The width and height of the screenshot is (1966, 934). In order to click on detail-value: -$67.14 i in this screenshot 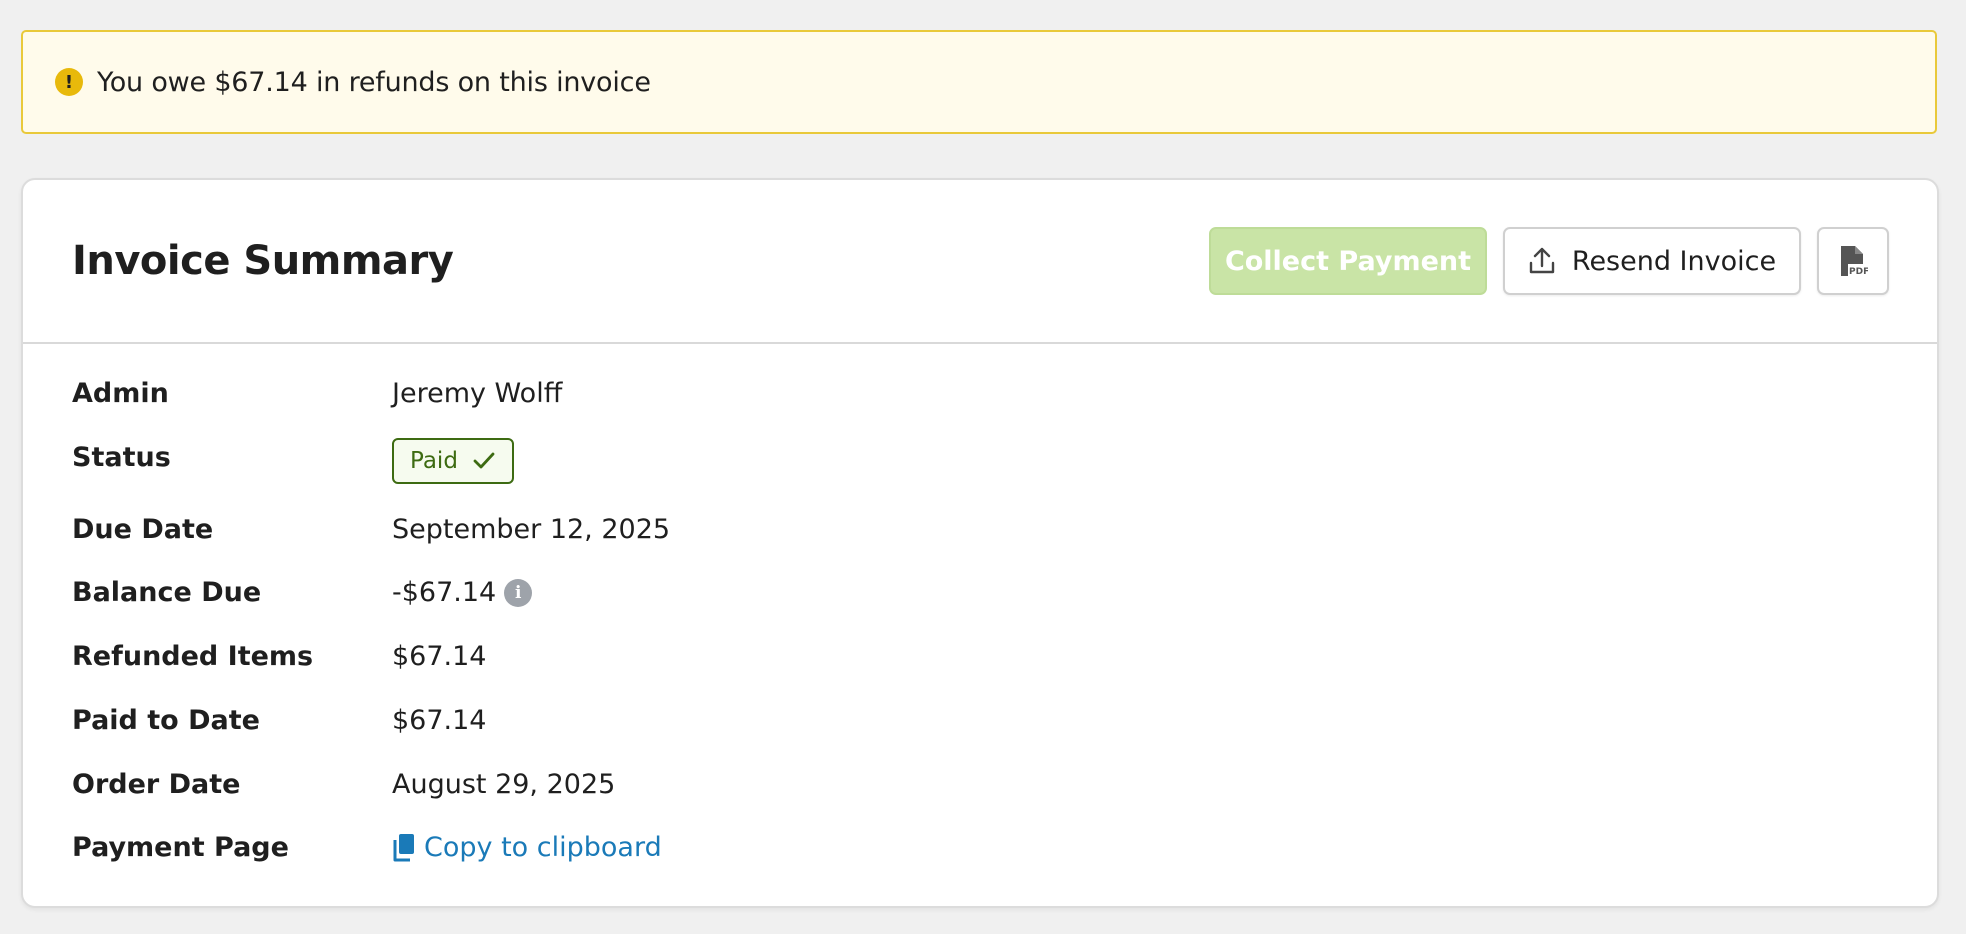, I will do `click(462, 592)`.